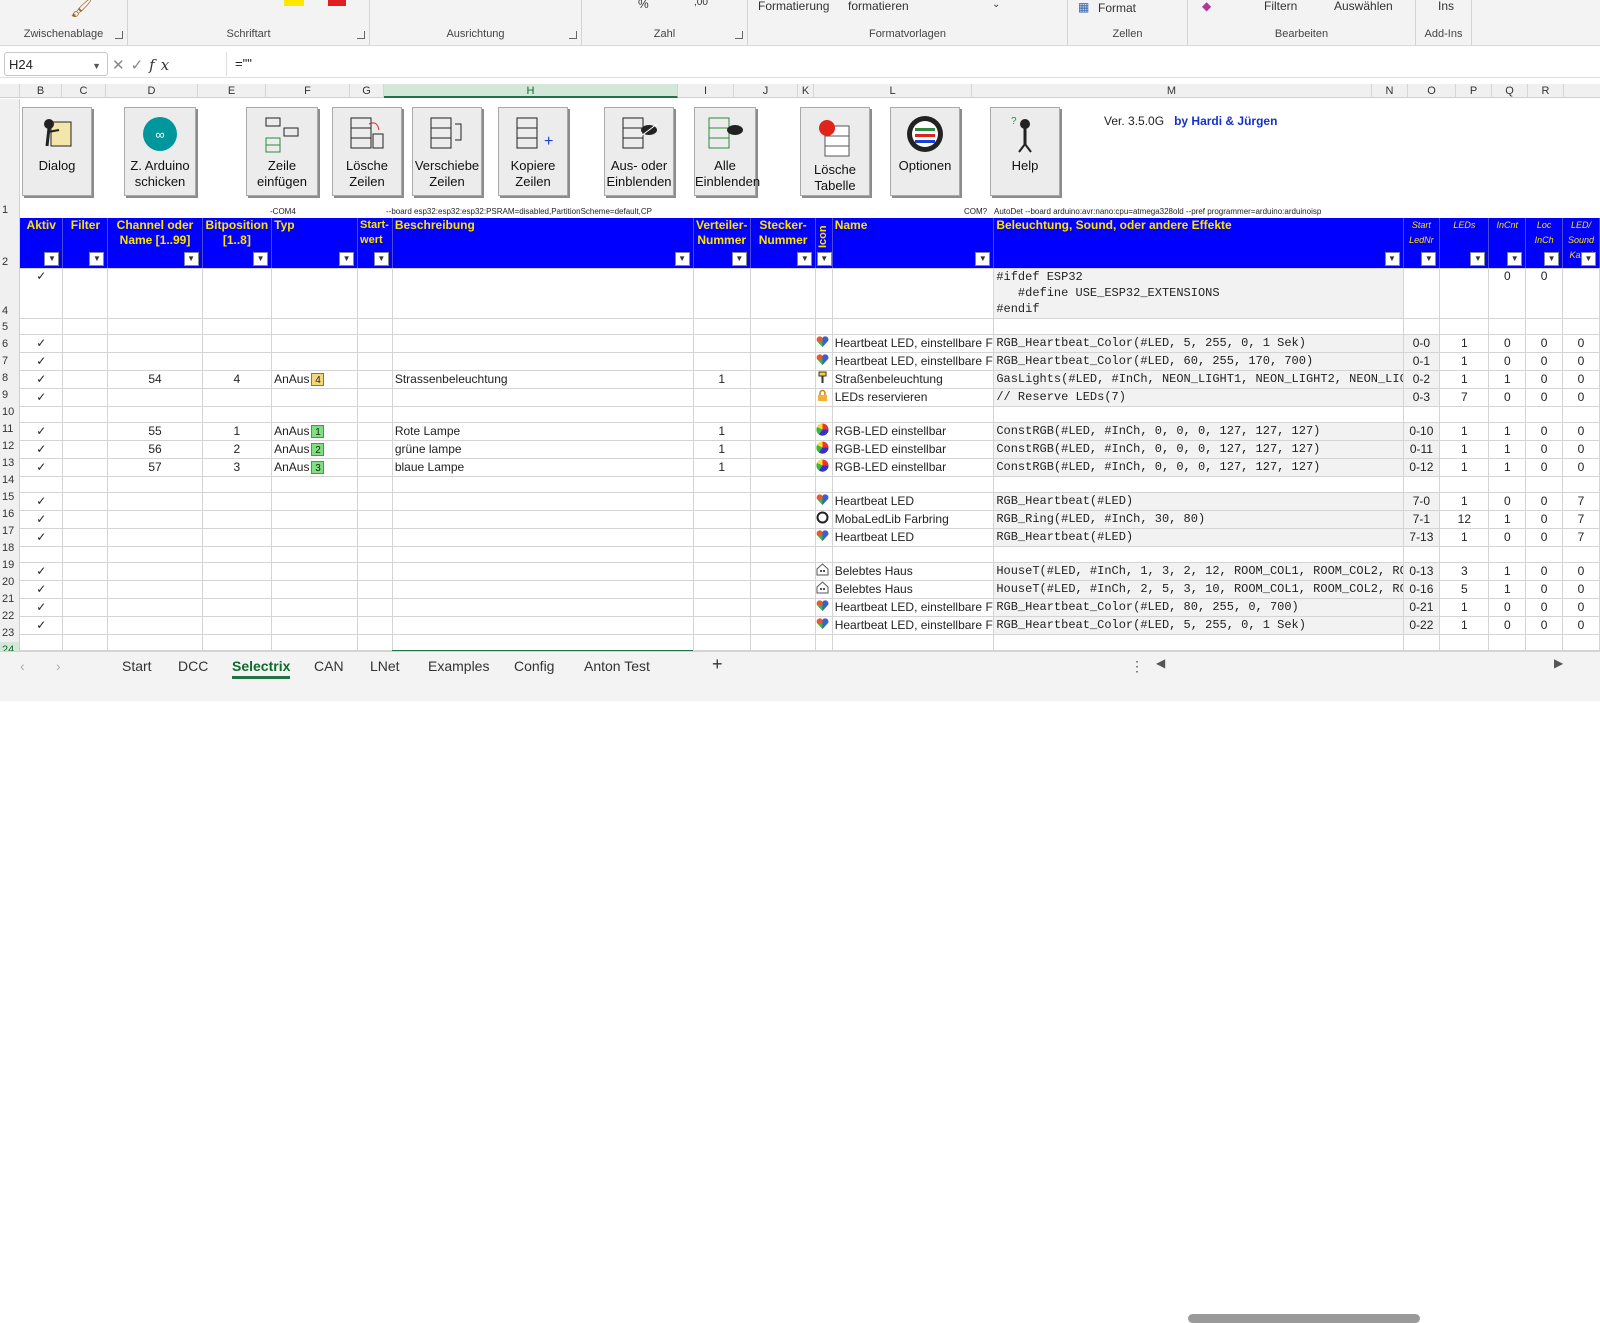 The height and width of the screenshot is (1323, 1600). What do you see at coordinates (1464, 571) in the screenshot?
I see `cell-leds: 3` at bounding box center [1464, 571].